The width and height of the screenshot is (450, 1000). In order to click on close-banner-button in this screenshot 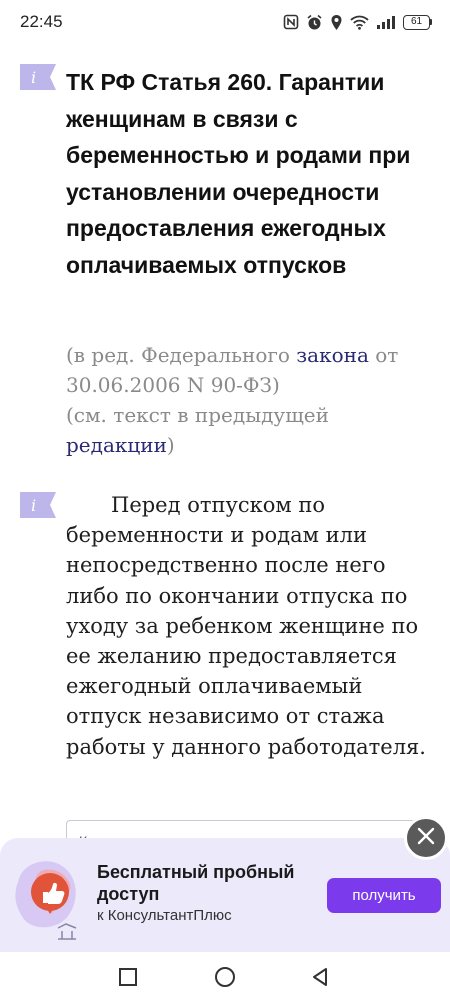, I will do `click(426, 838)`.